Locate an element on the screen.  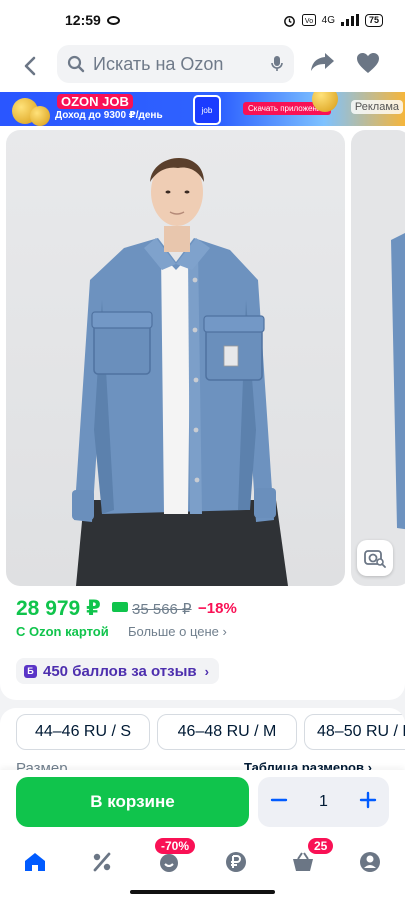
banner-brand: OZON JOB is located at coordinates (95, 101).